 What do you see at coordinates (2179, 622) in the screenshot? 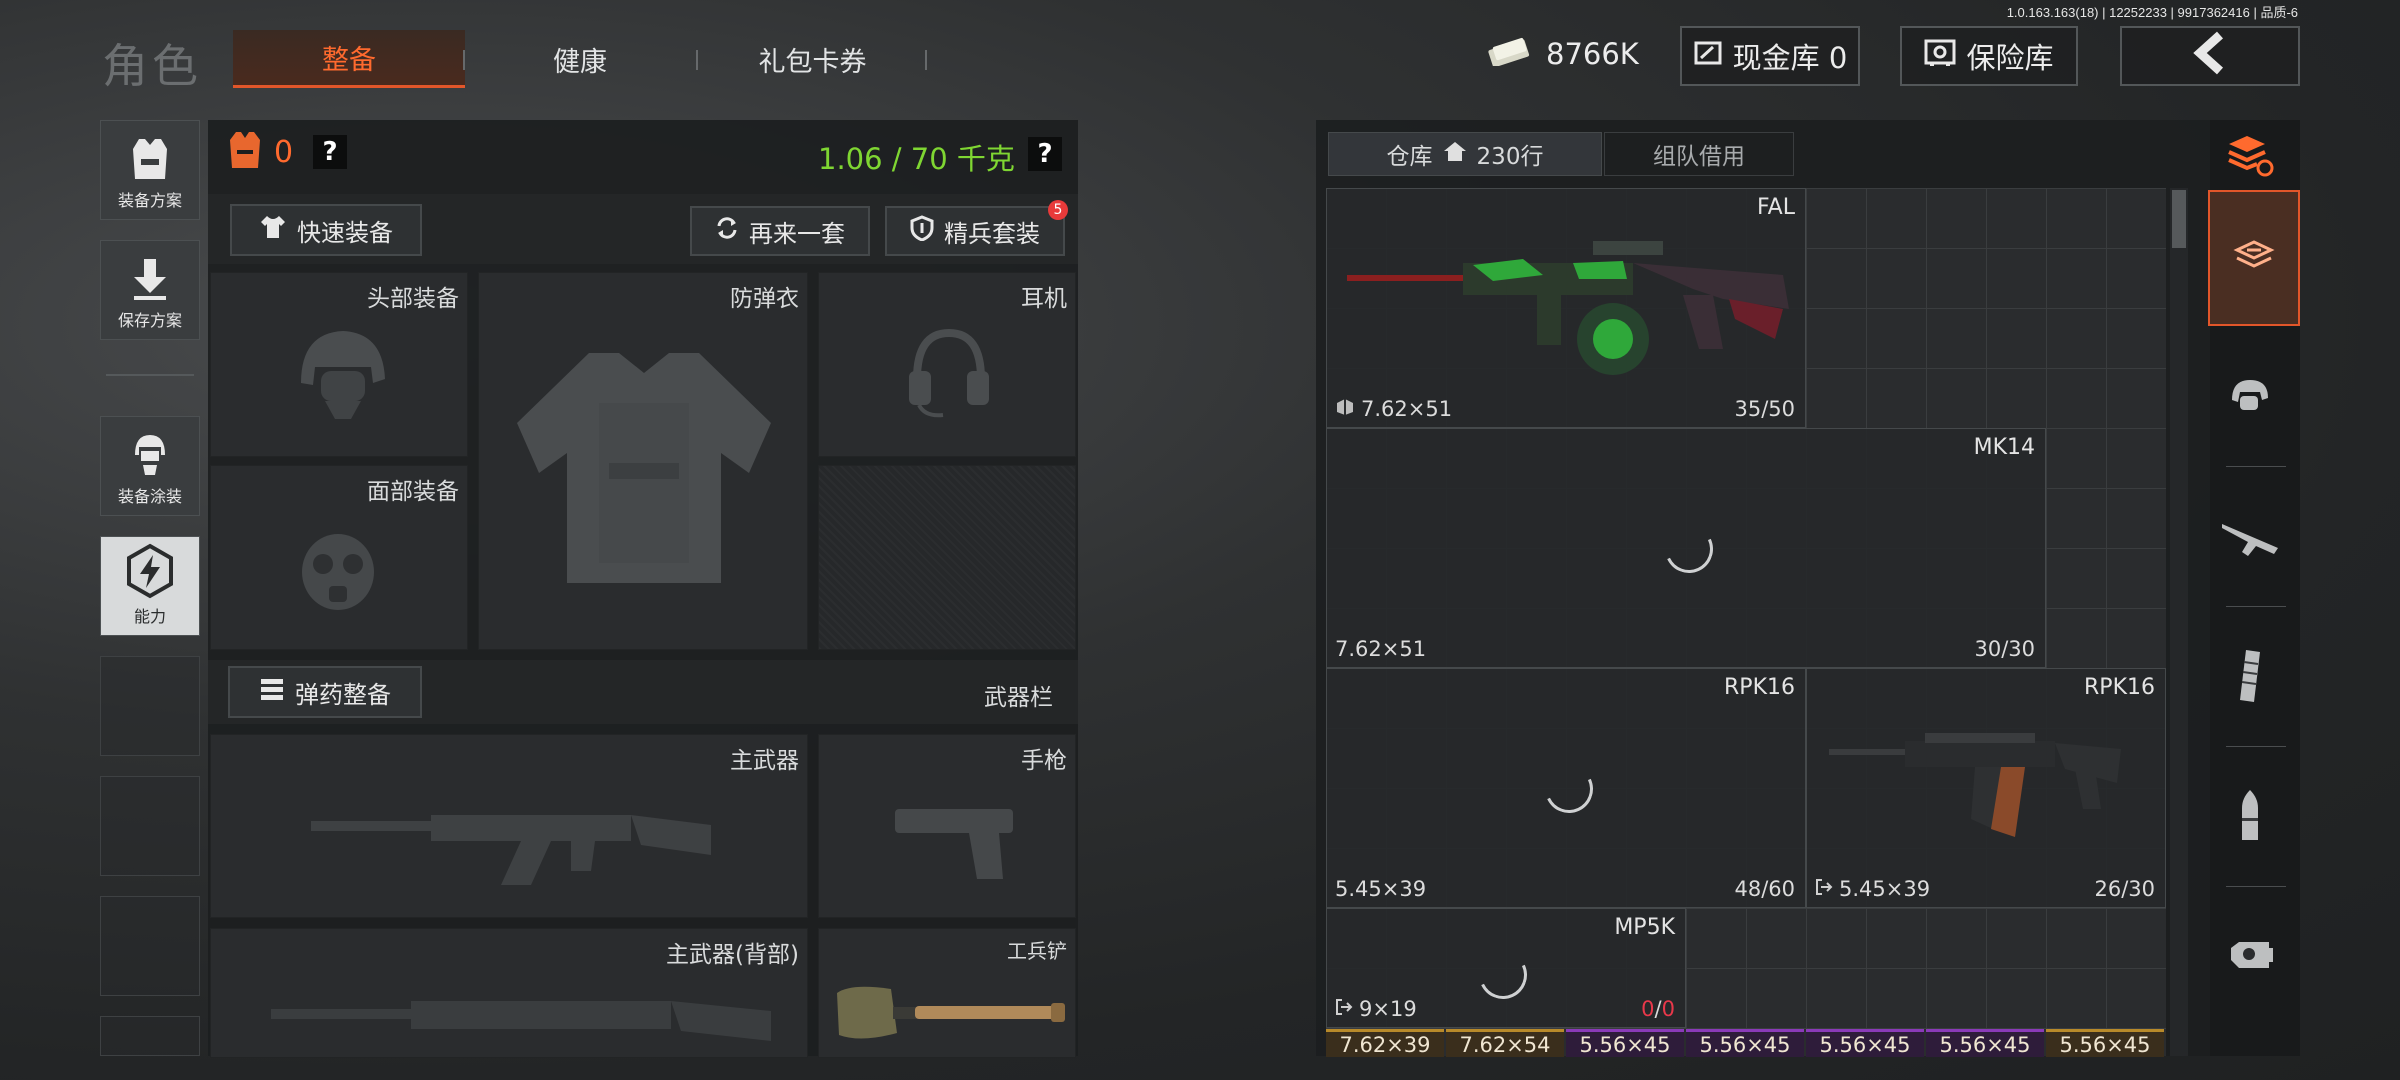
I see `inventory-scrollbar` at bounding box center [2179, 622].